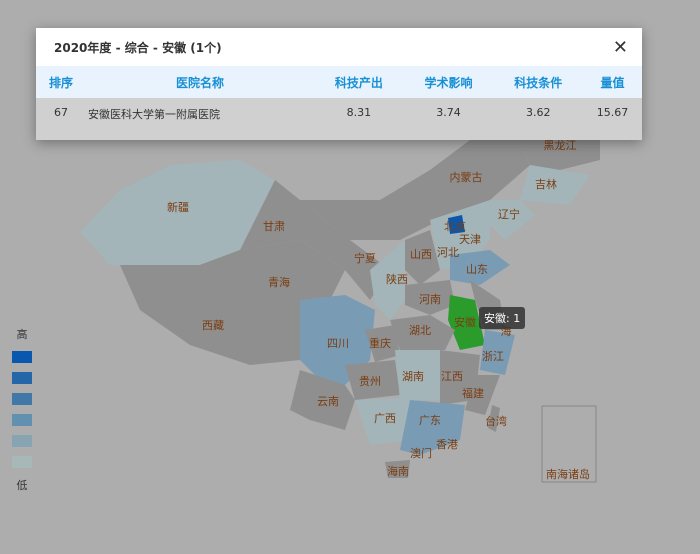 The width and height of the screenshot is (700, 554). I want to click on cell-tech-output: 8.31, so click(359, 119).